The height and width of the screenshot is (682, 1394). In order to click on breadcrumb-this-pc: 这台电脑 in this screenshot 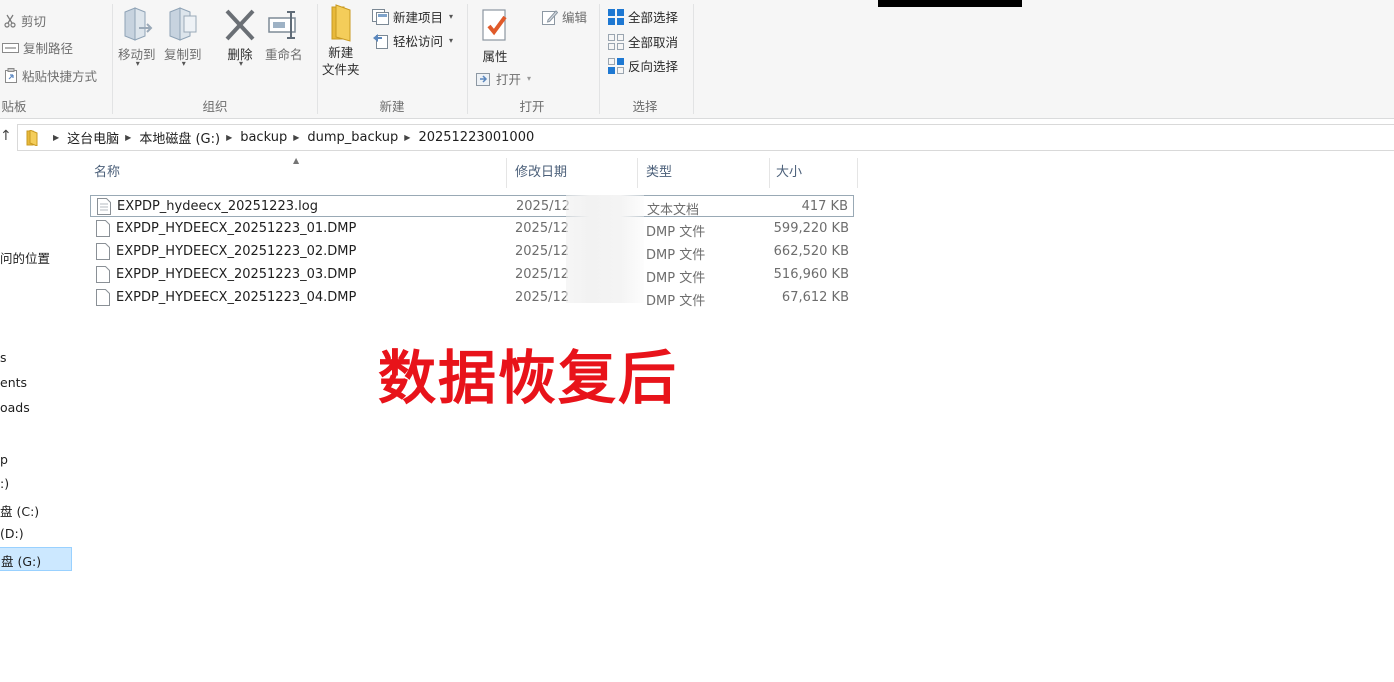, I will do `click(93, 137)`.